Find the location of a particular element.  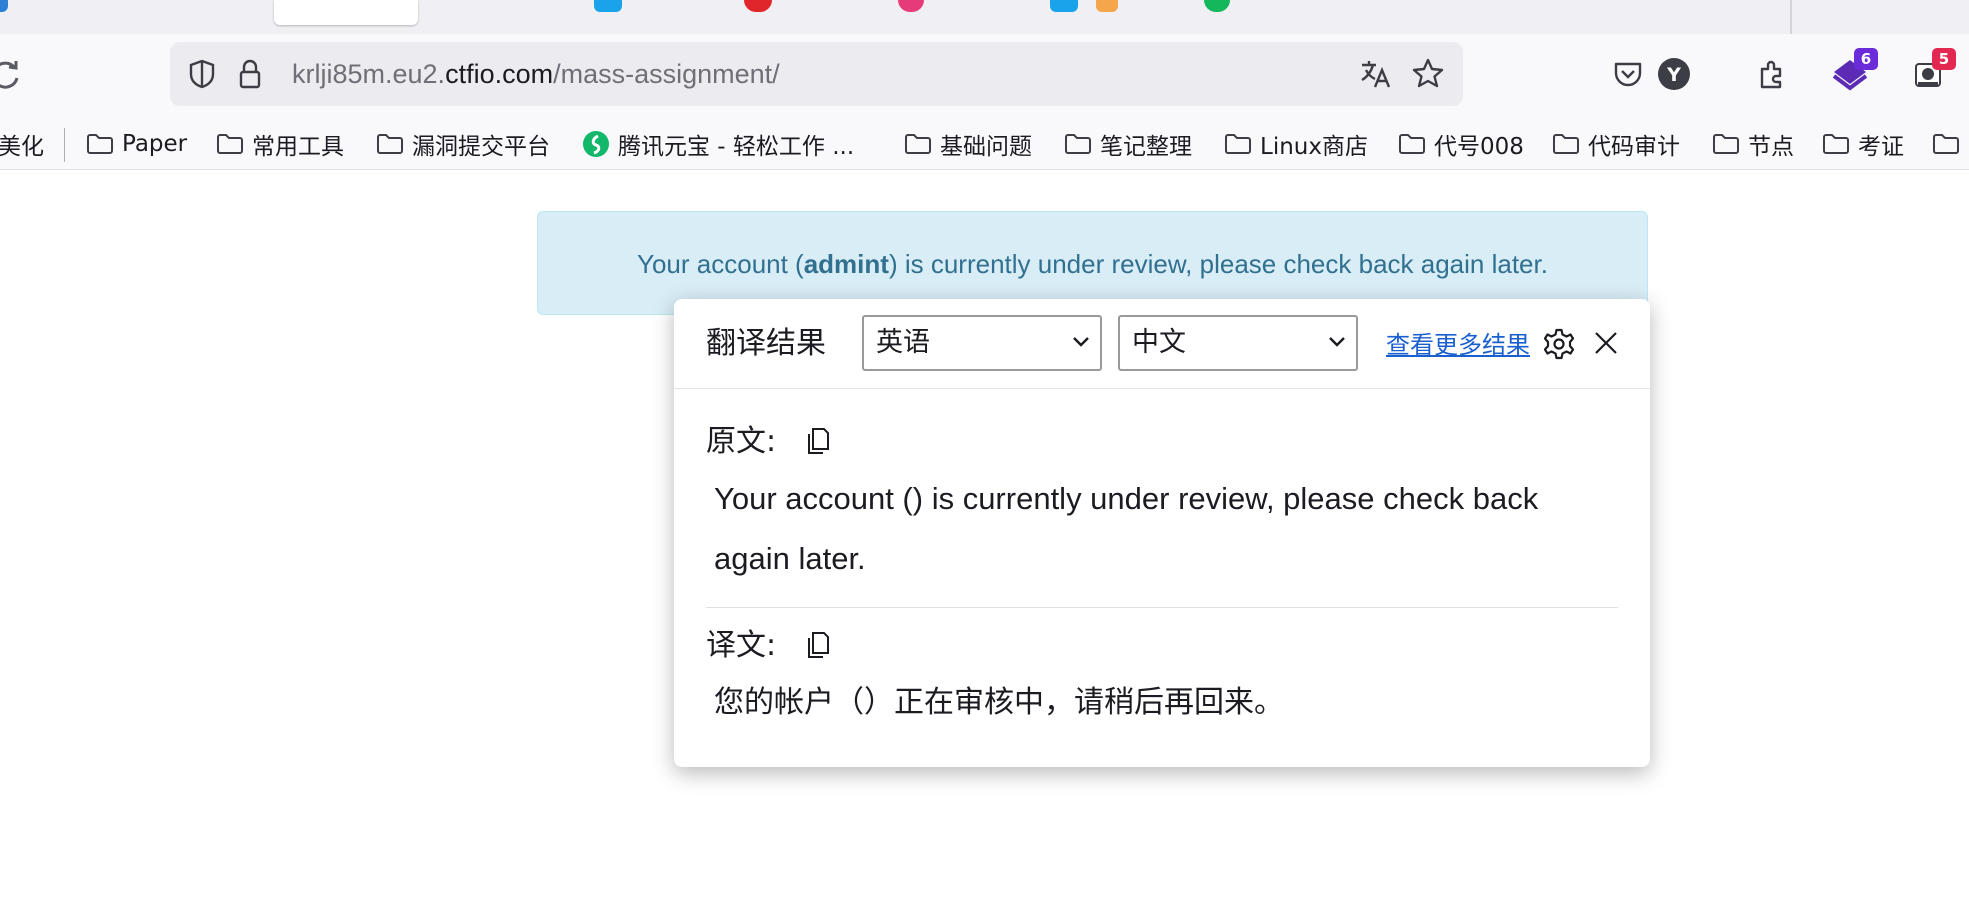

bookmark-folder: 漏洞提交平台 is located at coordinates (463, 144).